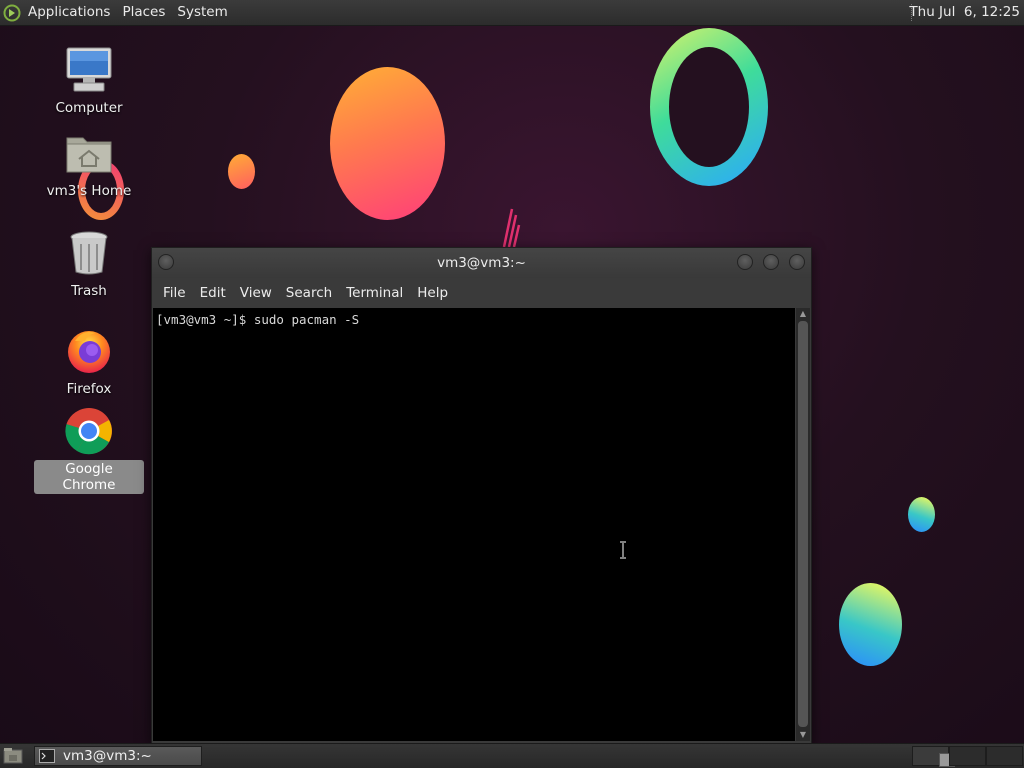 This screenshot has width=1024, height=768. I want to click on show-desktop-icon, so click(13, 755).